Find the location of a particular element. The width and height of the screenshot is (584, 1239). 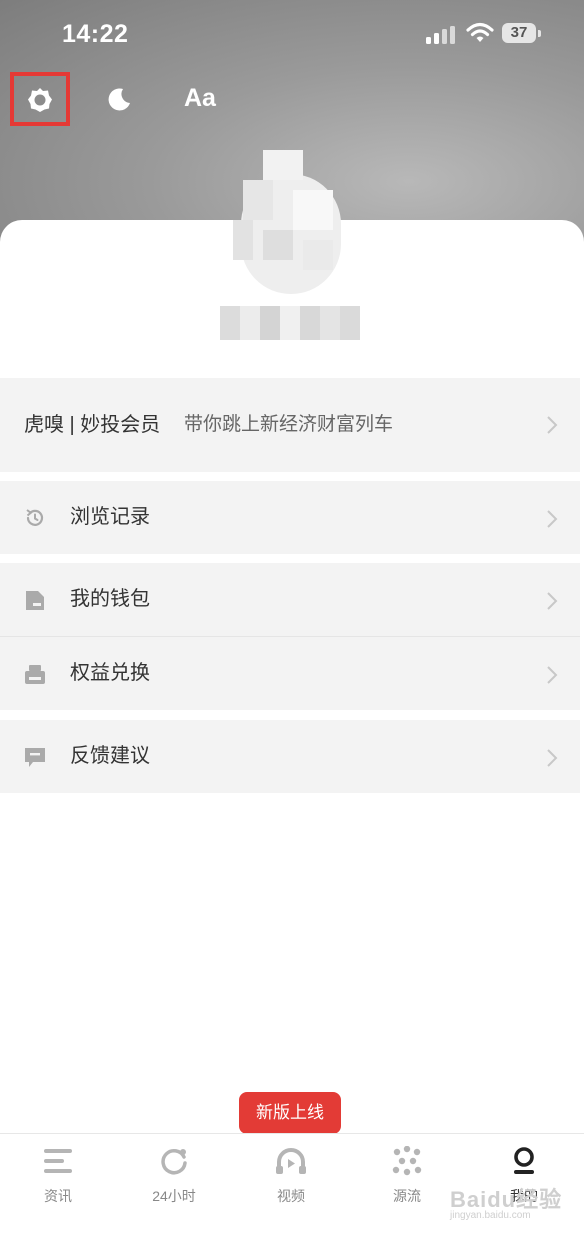

tab-news: 资讯 is located at coordinates (58, 1186).